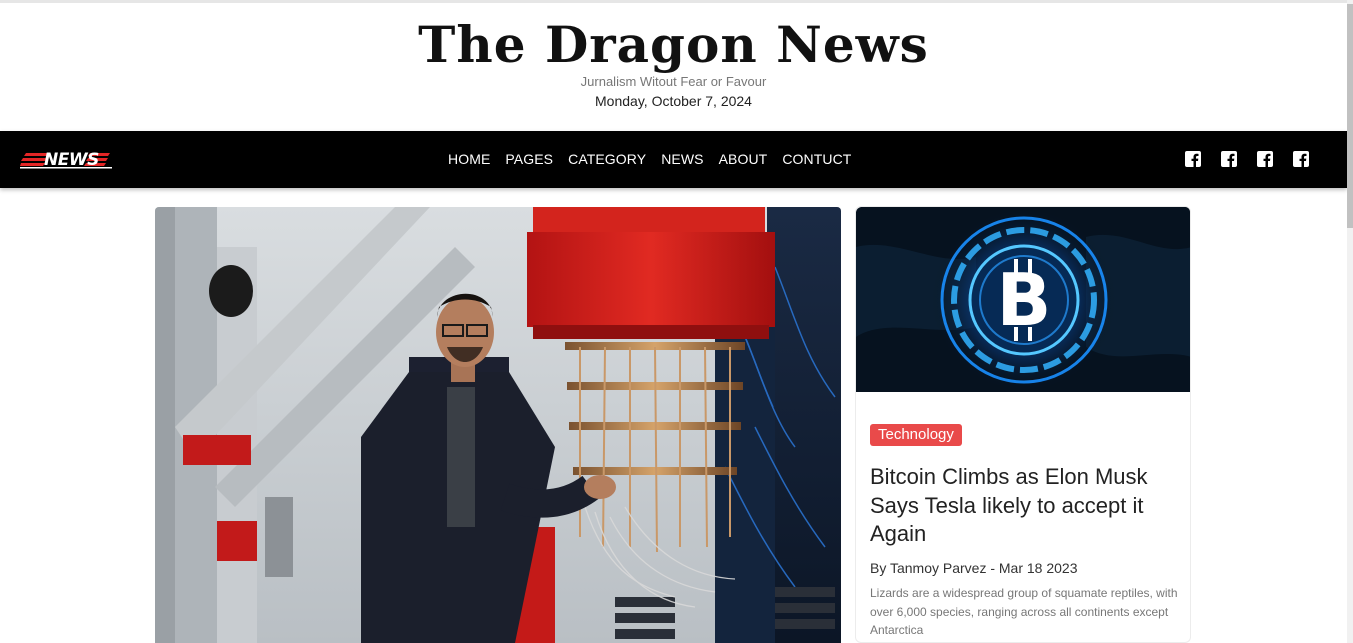  I want to click on nav-news: NEWS, so click(682, 159).